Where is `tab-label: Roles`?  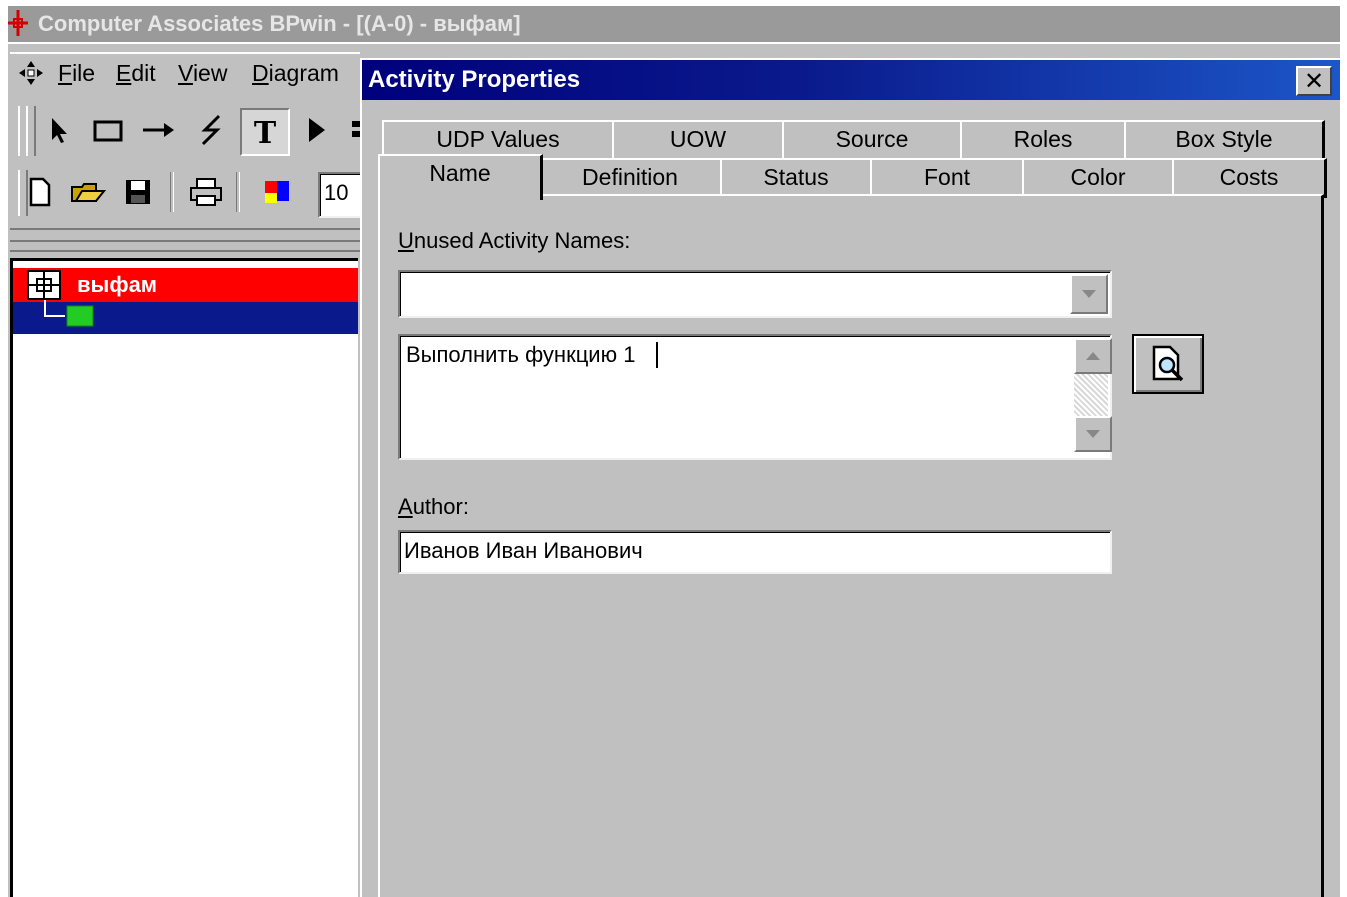
tab-label: Roles is located at coordinates (1043, 139).